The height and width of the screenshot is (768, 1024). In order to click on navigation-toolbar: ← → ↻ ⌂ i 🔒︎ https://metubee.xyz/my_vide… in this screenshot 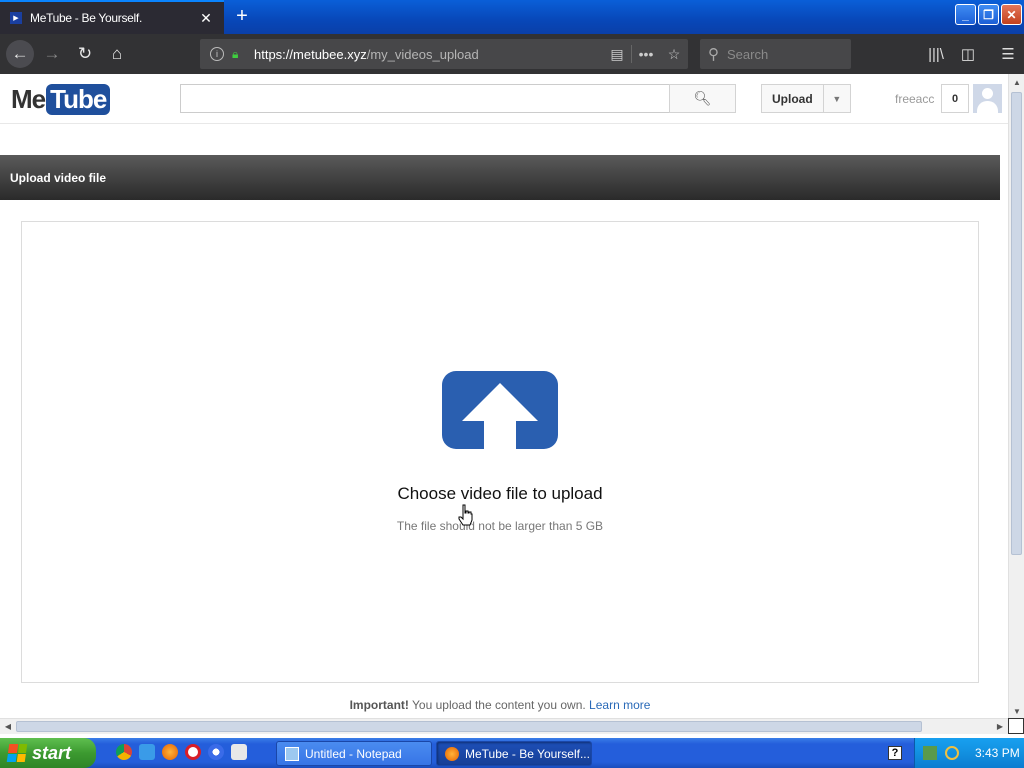, I will do `click(512, 54)`.